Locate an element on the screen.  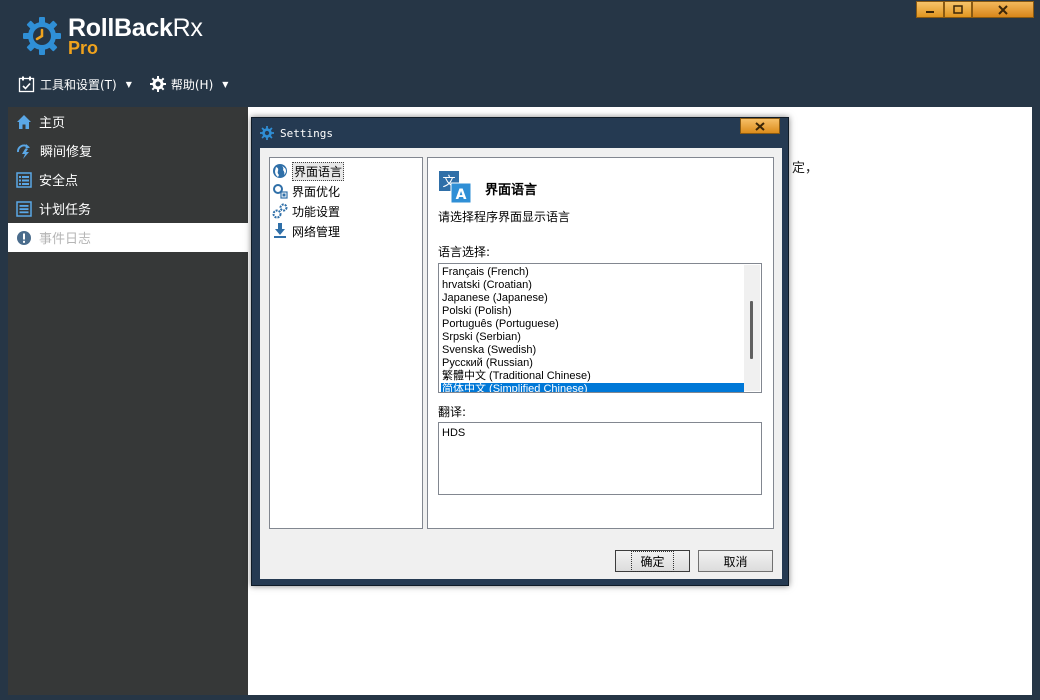
translation-label: 翻译: is located at coordinates (452, 412).